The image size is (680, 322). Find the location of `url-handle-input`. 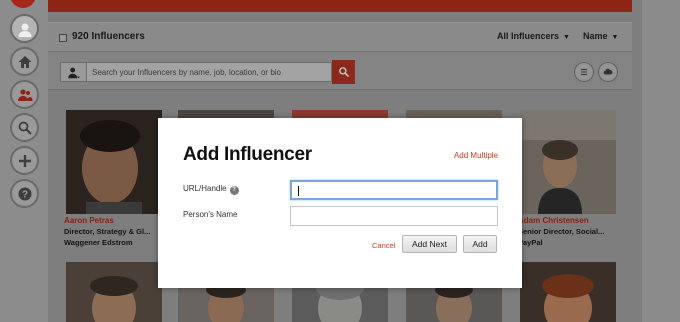

url-handle-input is located at coordinates (394, 190).